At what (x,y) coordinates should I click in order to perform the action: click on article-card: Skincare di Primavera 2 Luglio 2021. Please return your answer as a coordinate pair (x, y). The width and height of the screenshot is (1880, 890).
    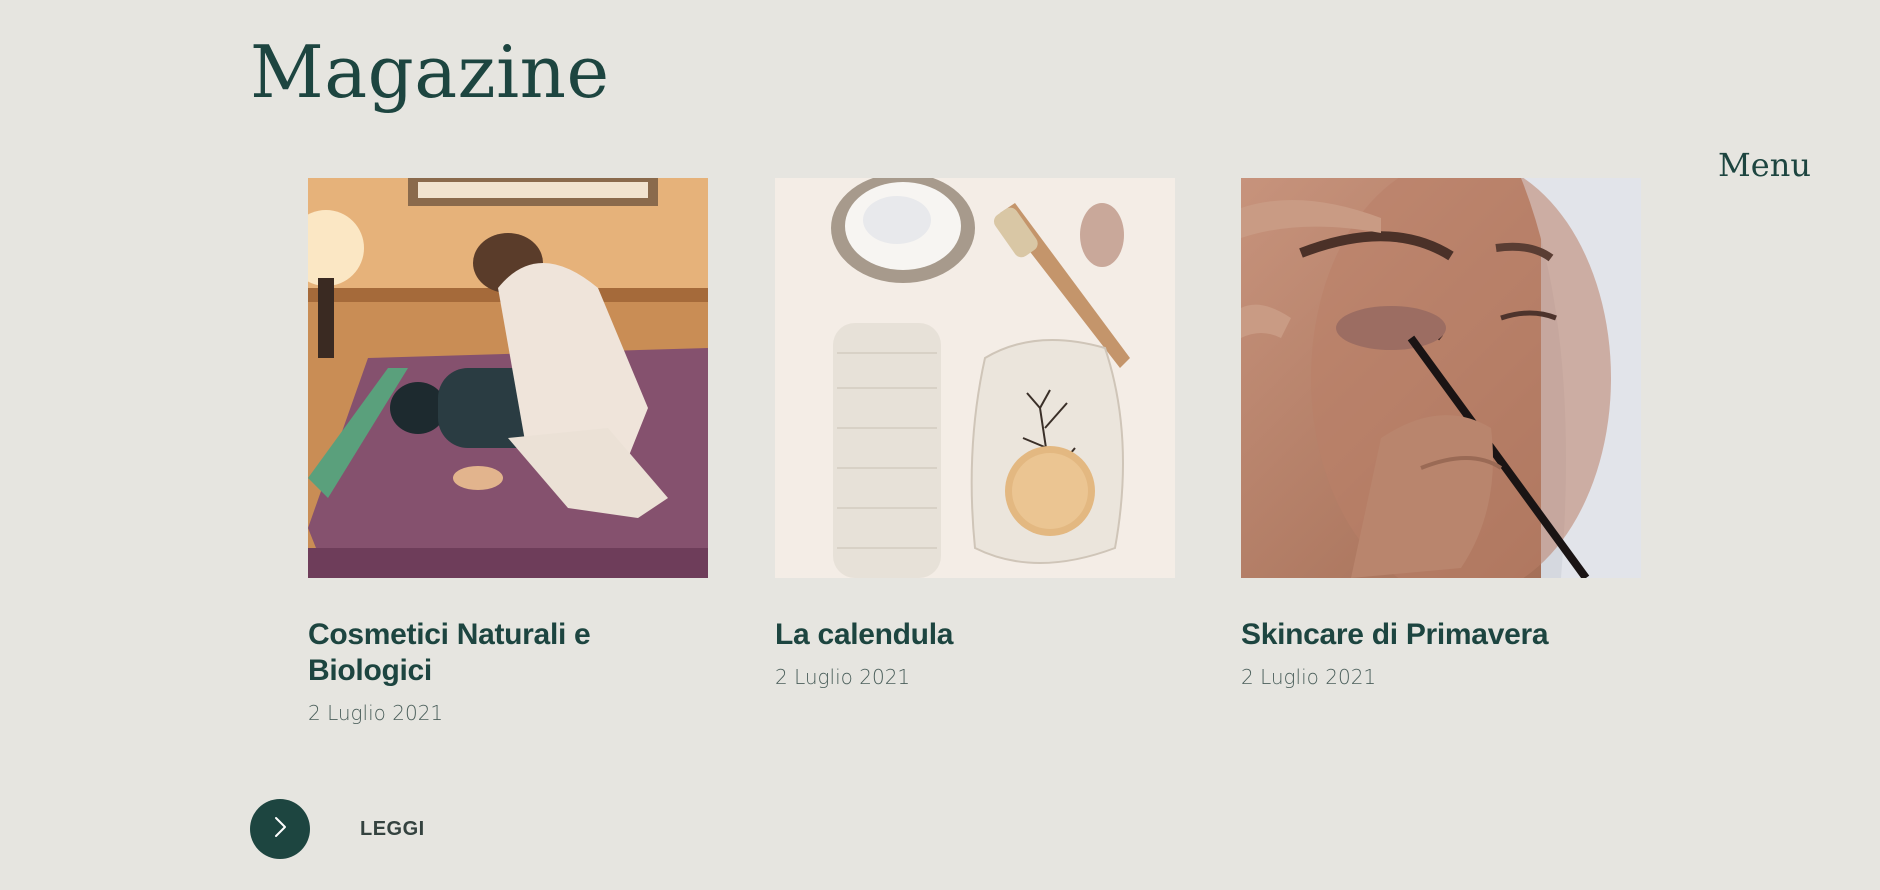
    Looking at the image, I should click on (1441, 433).